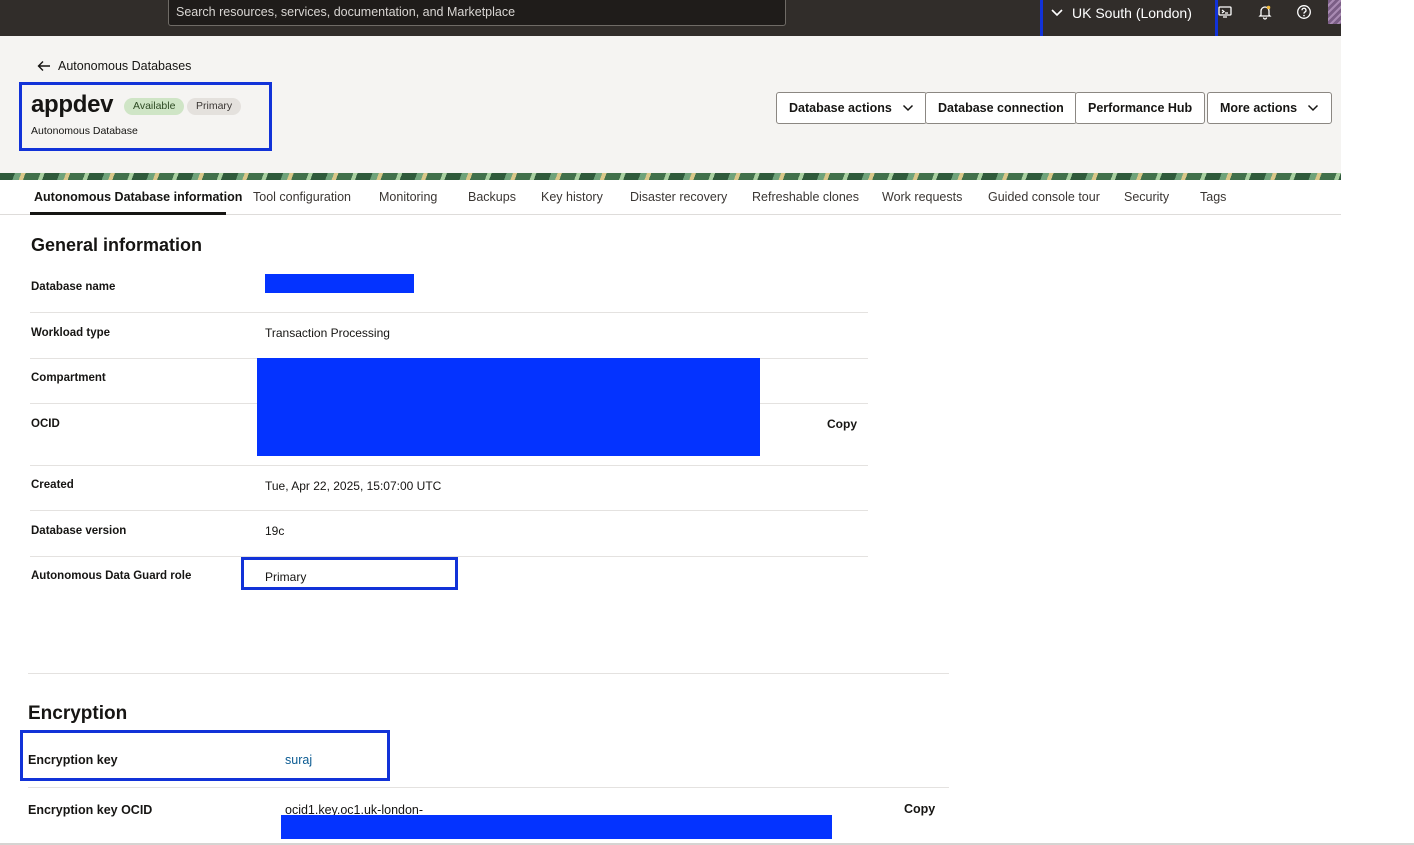  Describe the element at coordinates (1044, 197) in the screenshot. I see `tab-guided-console-tour: Guided console tour` at that location.